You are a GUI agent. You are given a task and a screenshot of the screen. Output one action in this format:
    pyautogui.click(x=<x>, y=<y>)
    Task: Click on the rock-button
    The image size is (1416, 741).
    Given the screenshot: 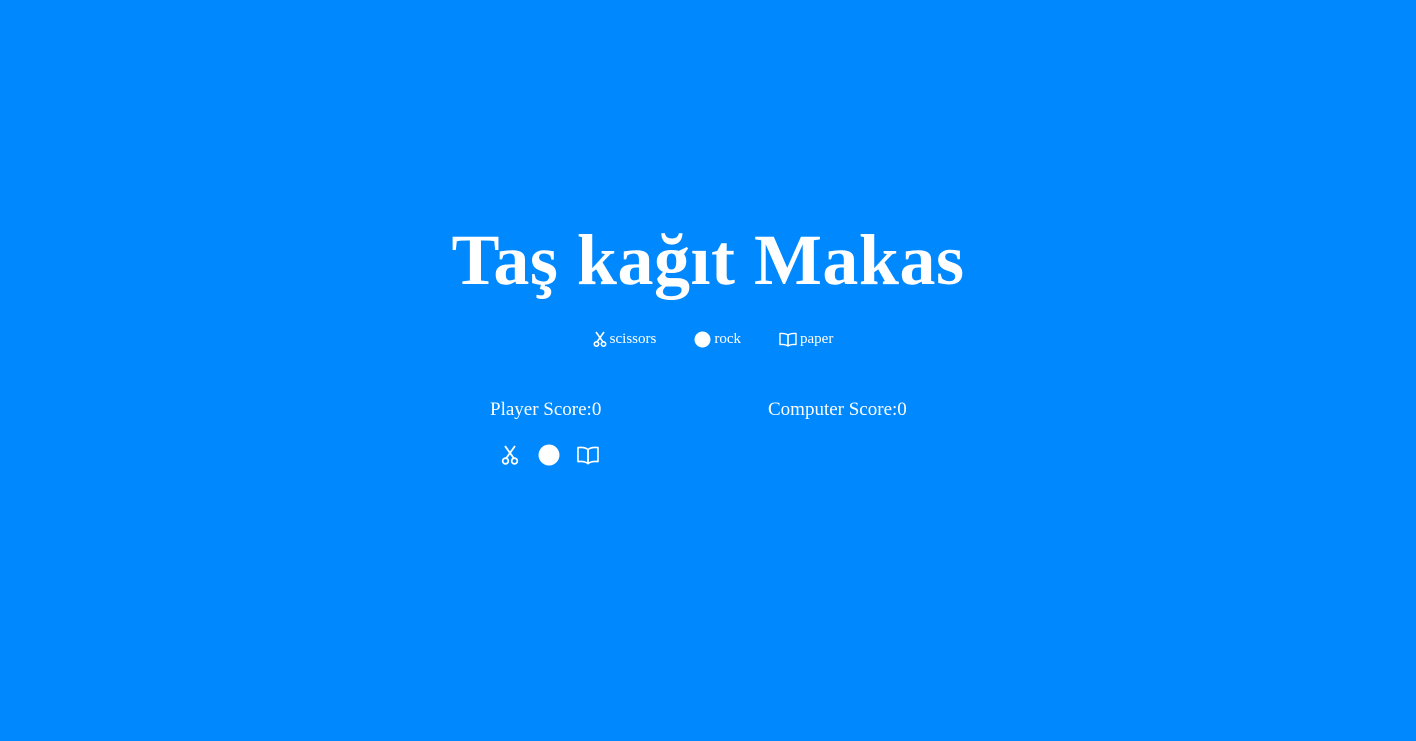 What is the action you would take?
    pyautogui.click(x=549, y=455)
    